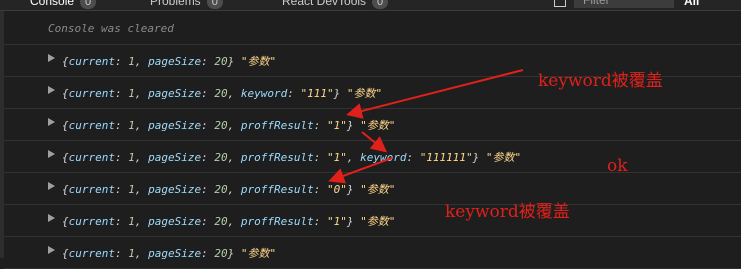  What do you see at coordinates (214, 4) in the screenshot?
I see `tab-problems-count: 0` at bounding box center [214, 4].